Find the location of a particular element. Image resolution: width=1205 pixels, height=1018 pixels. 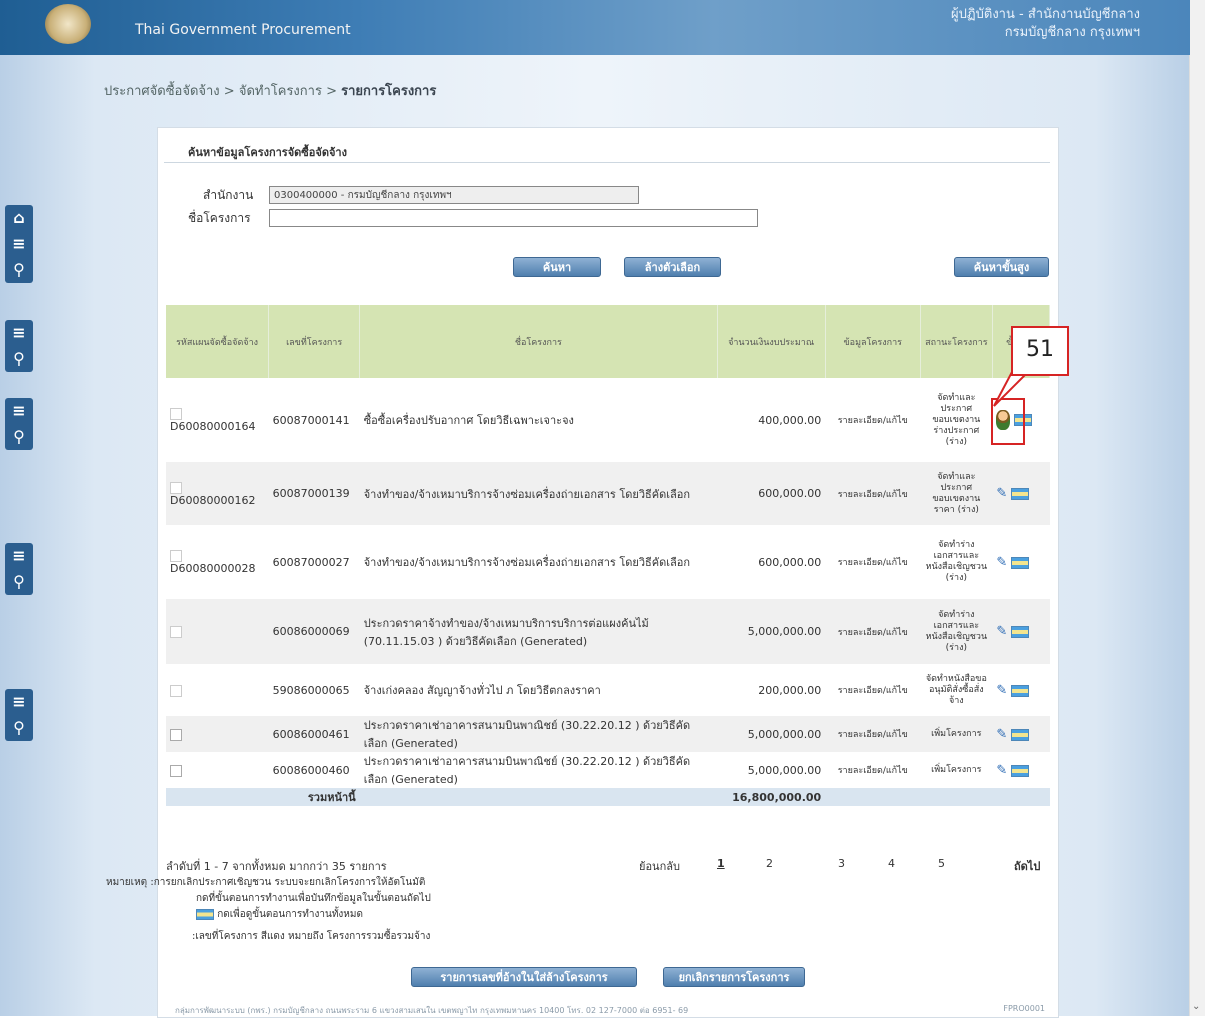

col-info: ข้อมูลโครงการ is located at coordinates (873, 341).